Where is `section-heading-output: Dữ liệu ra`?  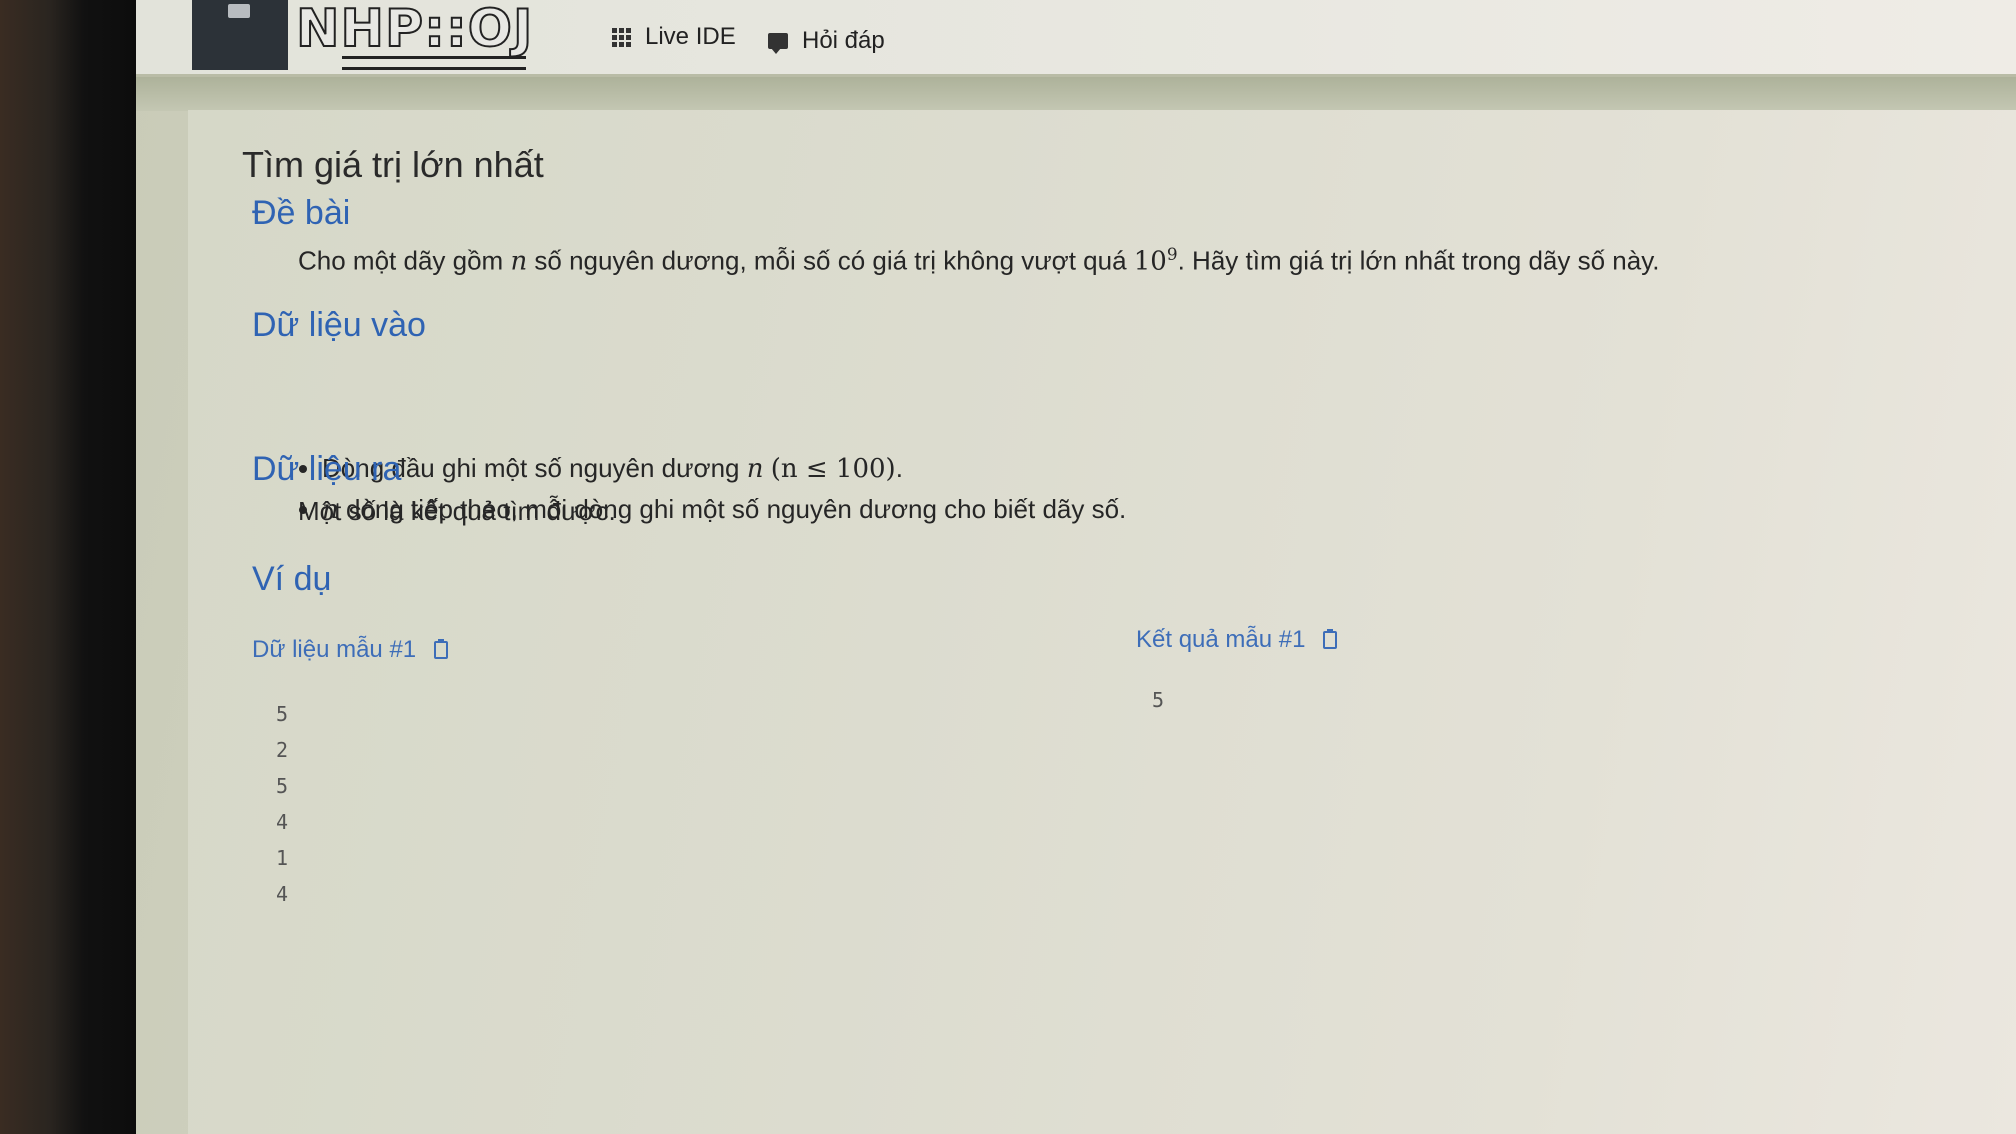
section-heading-output: Dữ liệu ra is located at coordinates (327, 469).